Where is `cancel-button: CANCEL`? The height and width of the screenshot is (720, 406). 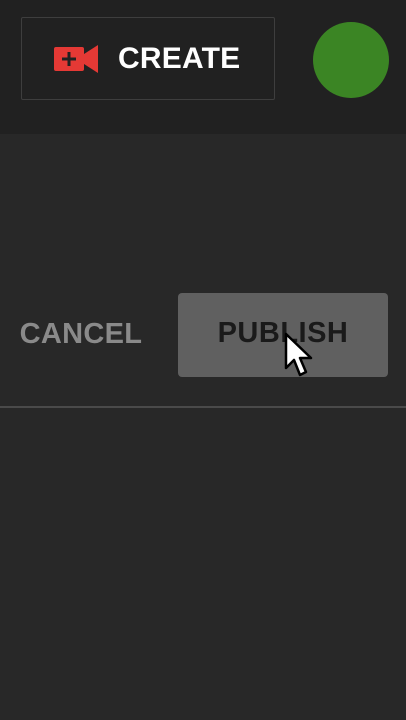
cancel-button: CANCEL is located at coordinates (81, 334).